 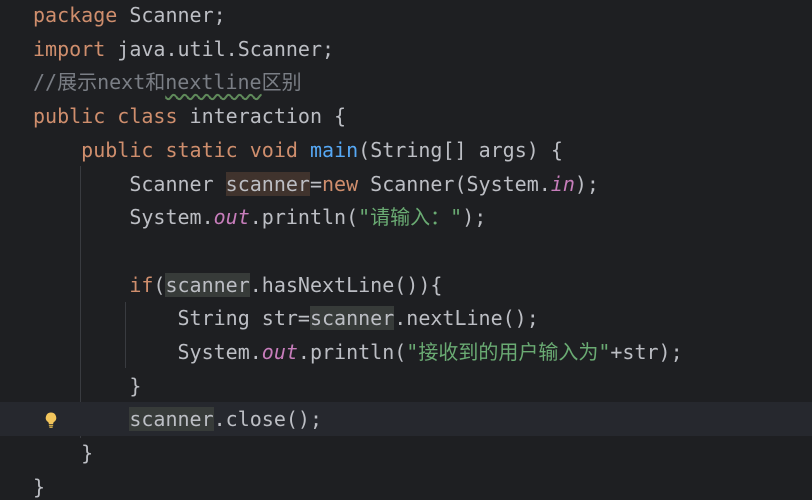 What do you see at coordinates (171, 318) in the screenshot?
I see `code-token: String str=` at bounding box center [171, 318].